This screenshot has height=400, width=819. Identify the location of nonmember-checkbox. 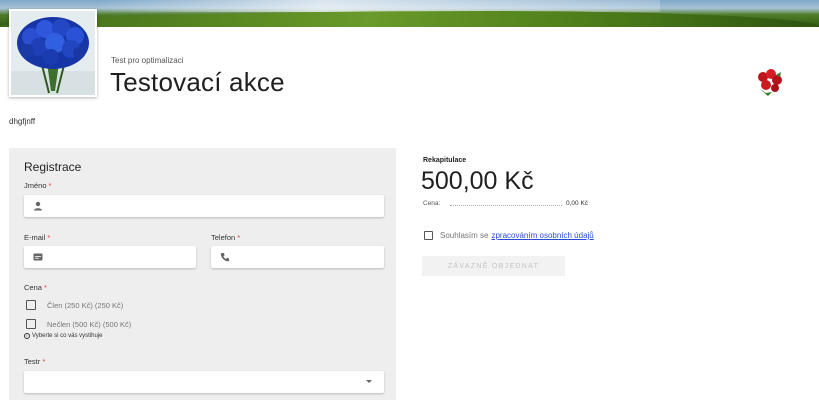
(31, 324).